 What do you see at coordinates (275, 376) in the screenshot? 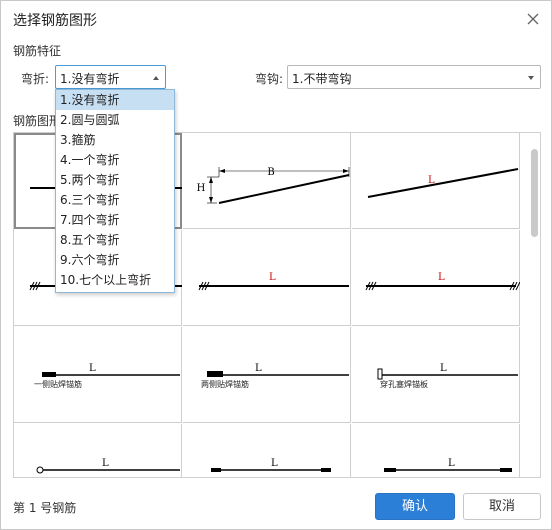
I see `two-side-welded-anchor-icon: L 两侧贴焊锚筋` at bounding box center [275, 376].